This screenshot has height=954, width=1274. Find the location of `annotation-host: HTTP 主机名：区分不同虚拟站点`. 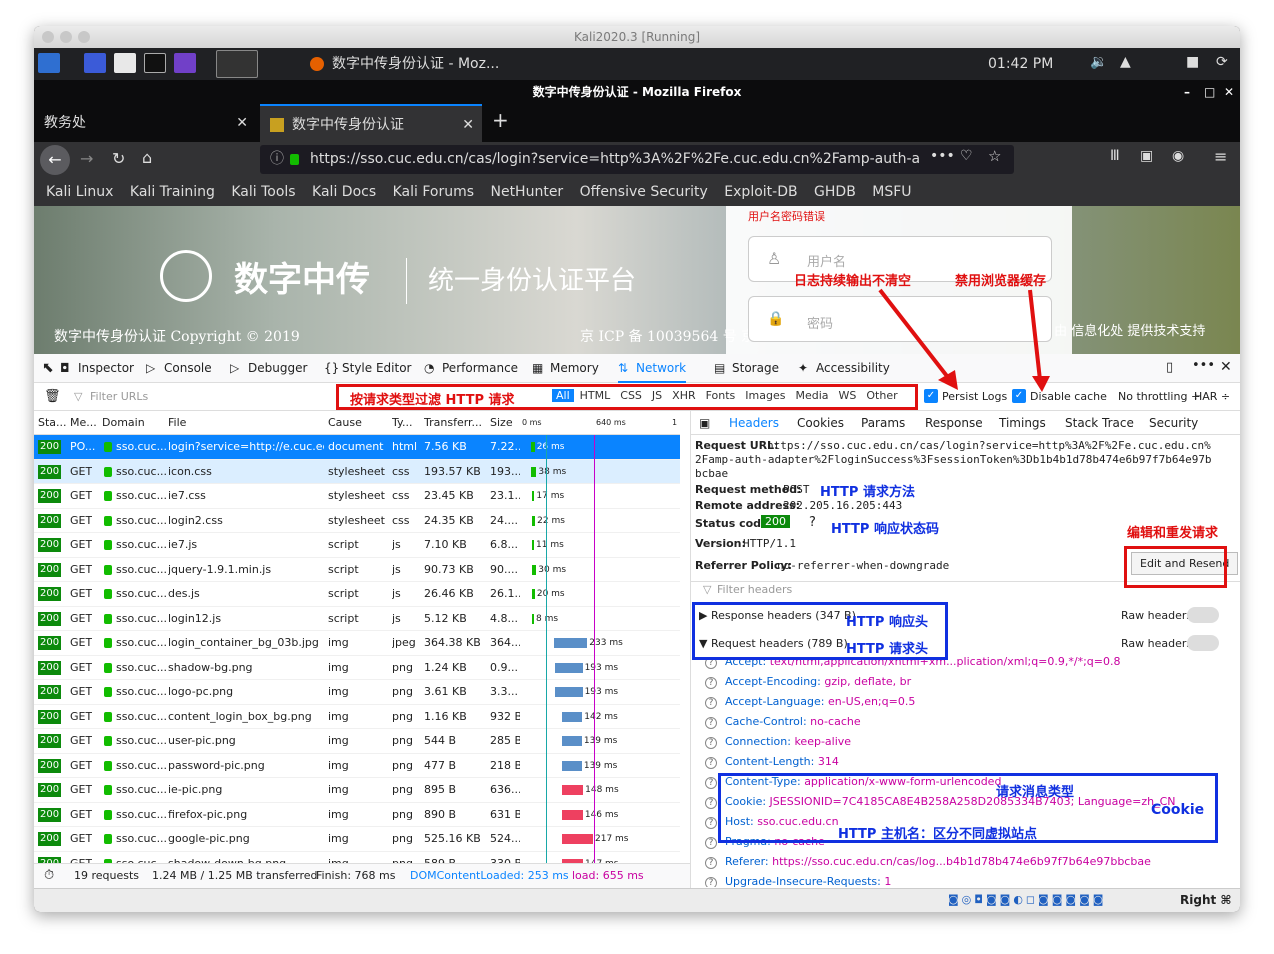

annotation-host: HTTP 主机名：区分不同虚拟站点 is located at coordinates (937, 834).